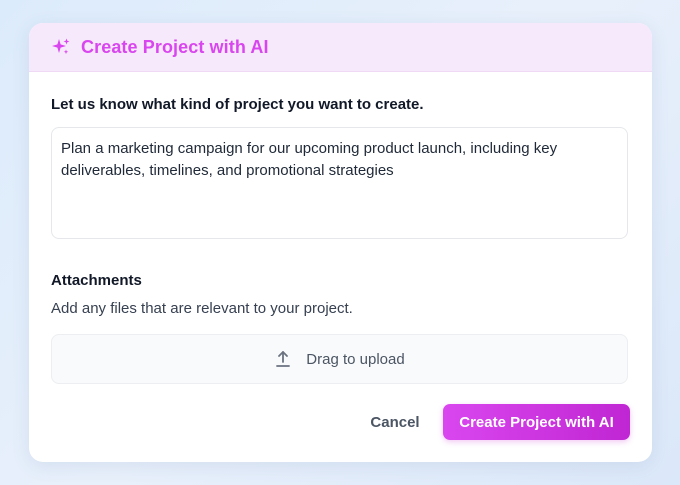 The height and width of the screenshot is (485, 680). What do you see at coordinates (395, 422) in the screenshot?
I see `cancel-button: Cancel` at bounding box center [395, 422].